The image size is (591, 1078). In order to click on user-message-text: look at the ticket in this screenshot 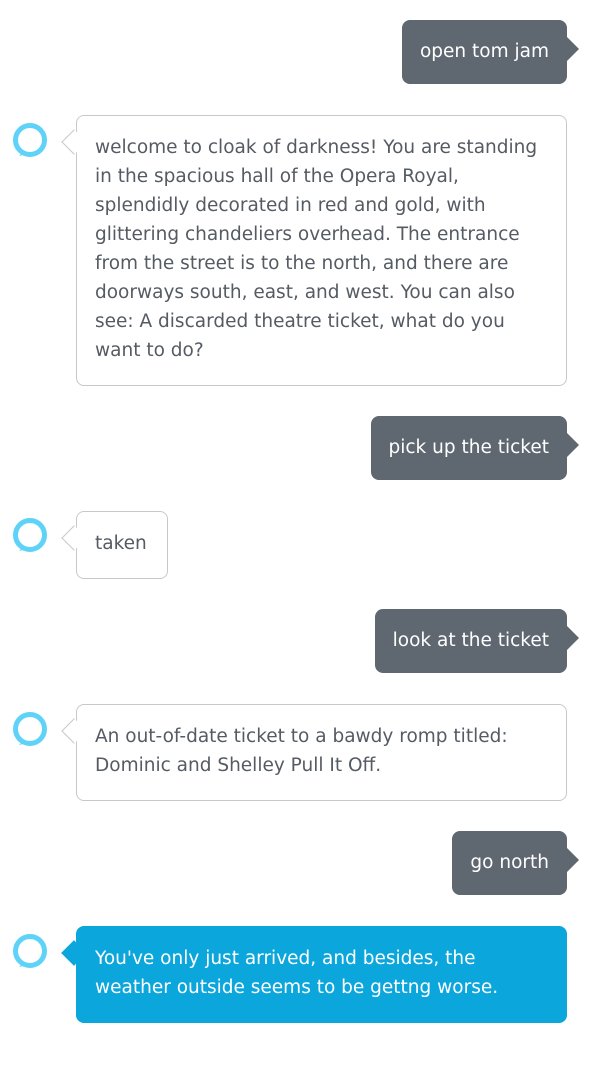, I will do `click(470, 640)`.